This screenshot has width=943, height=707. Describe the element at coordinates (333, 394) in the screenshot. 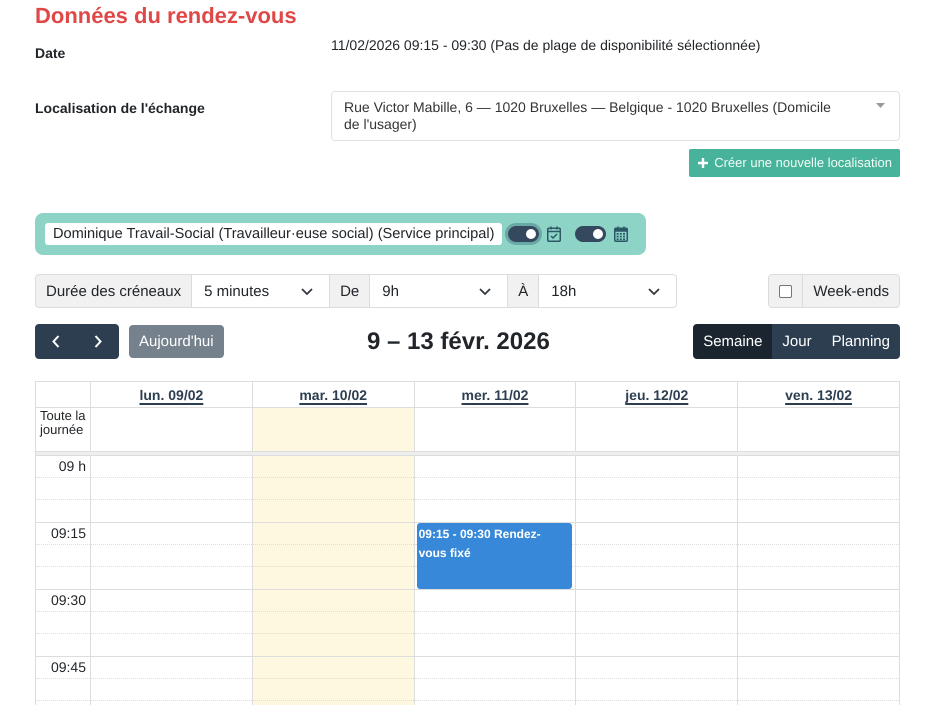

I see `day-header-link: mar. 10/02` at that location.